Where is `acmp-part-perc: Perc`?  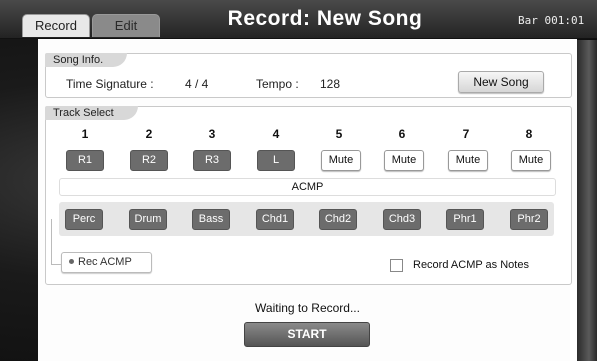
acmp-part-perc: Perc is located at coordinates (84, 219).